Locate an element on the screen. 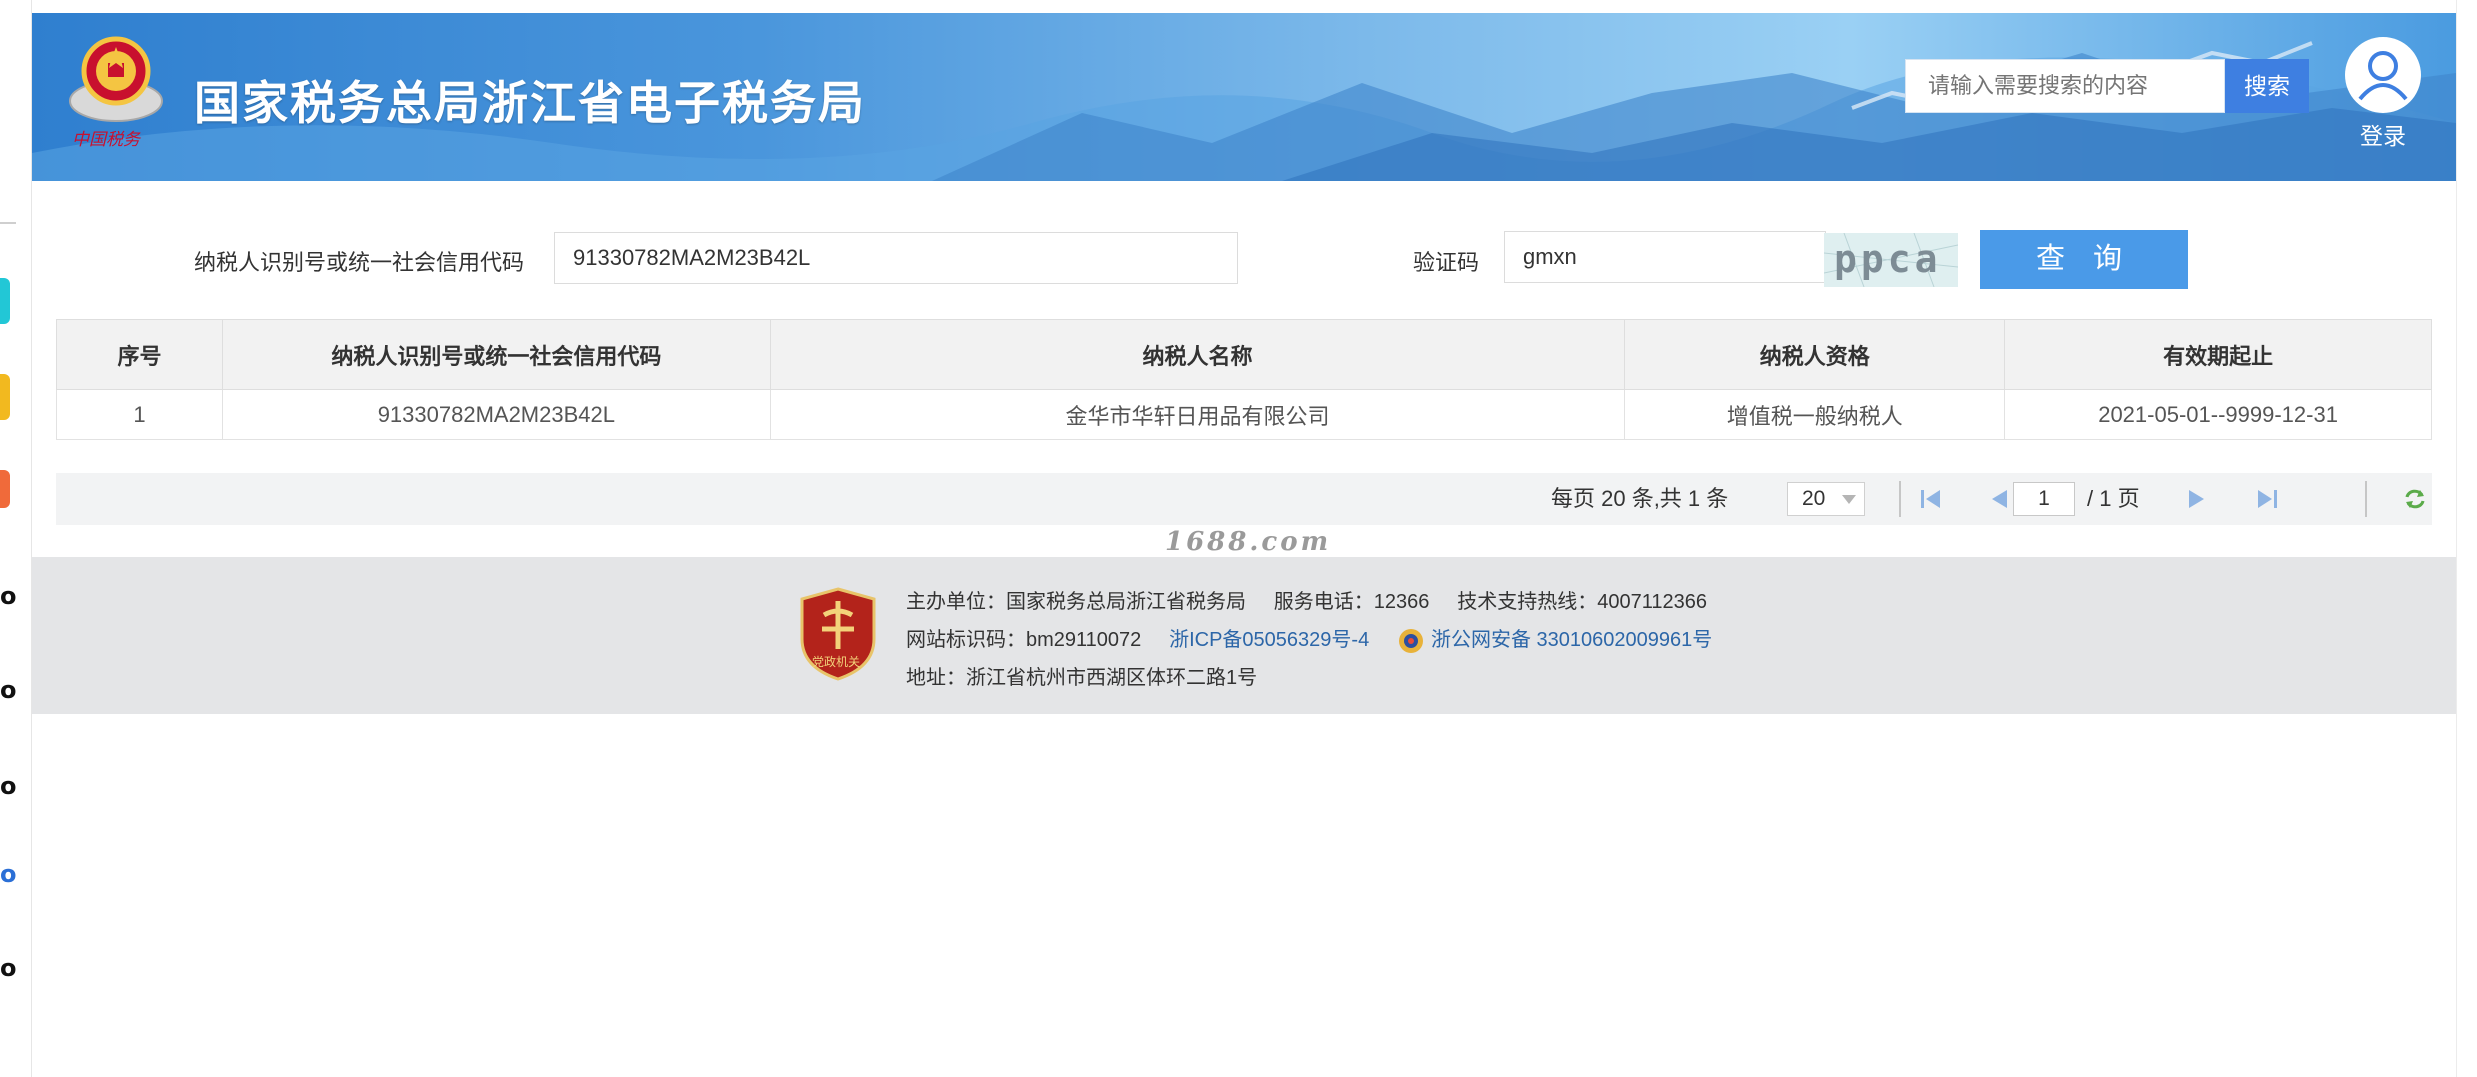 The width and height of the screenshot is (2477, 1077). tax-emblem-logo: 中国税务 is located at coordinates (116, 91).